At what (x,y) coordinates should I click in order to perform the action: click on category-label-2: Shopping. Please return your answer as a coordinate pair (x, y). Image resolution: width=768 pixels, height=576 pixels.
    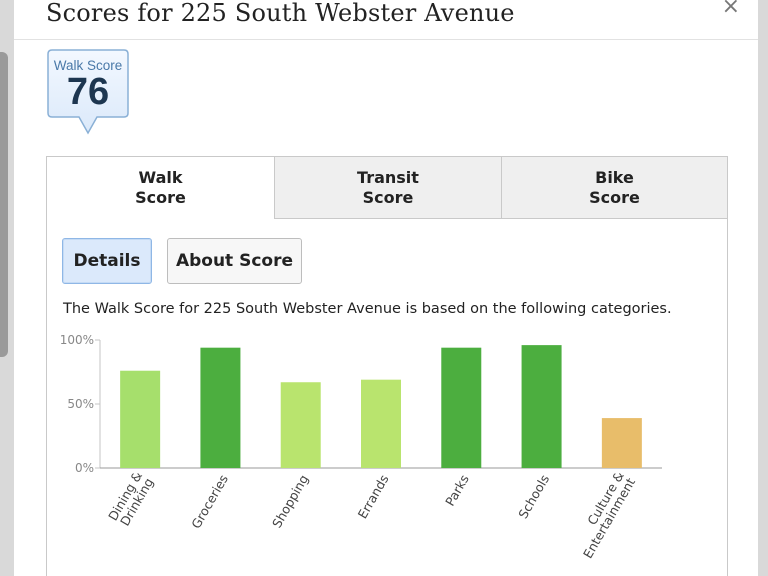
    Looking at the image, I should click on (290, 501).